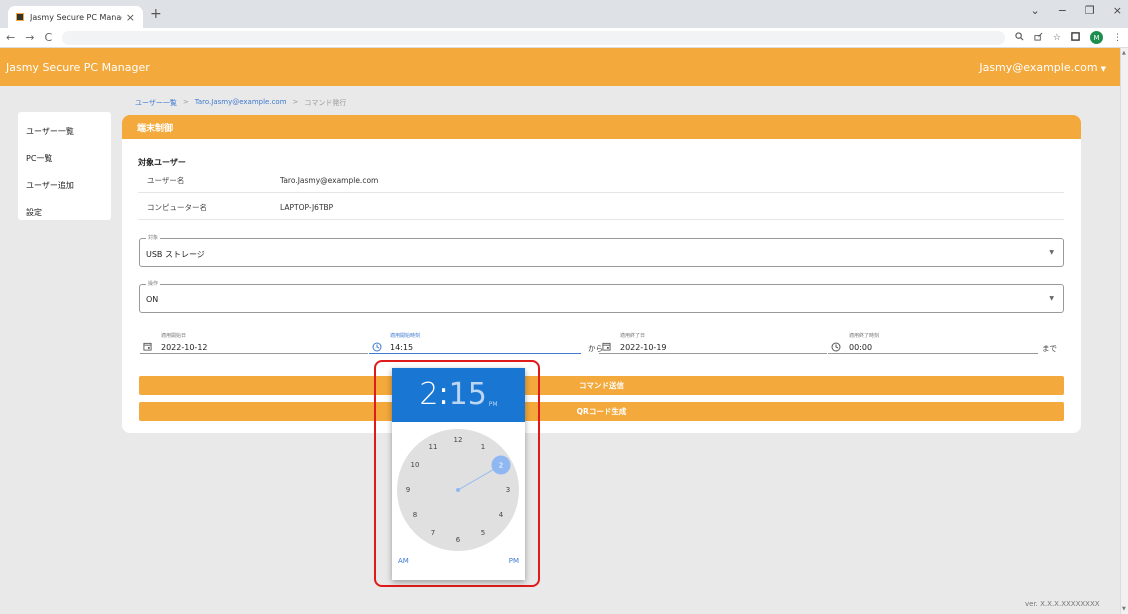 The height and width of the screenshot is (614, 1128). I want to click on clock-selected-hour: 2, so click(501, 465).